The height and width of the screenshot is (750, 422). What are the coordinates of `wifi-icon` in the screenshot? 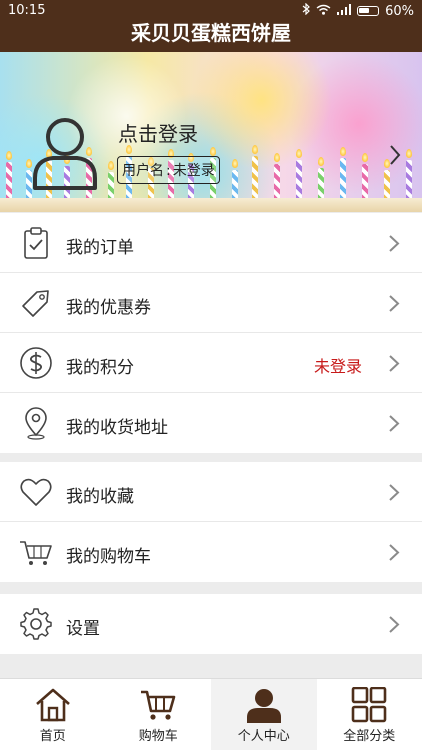 It's located at (323, 11).